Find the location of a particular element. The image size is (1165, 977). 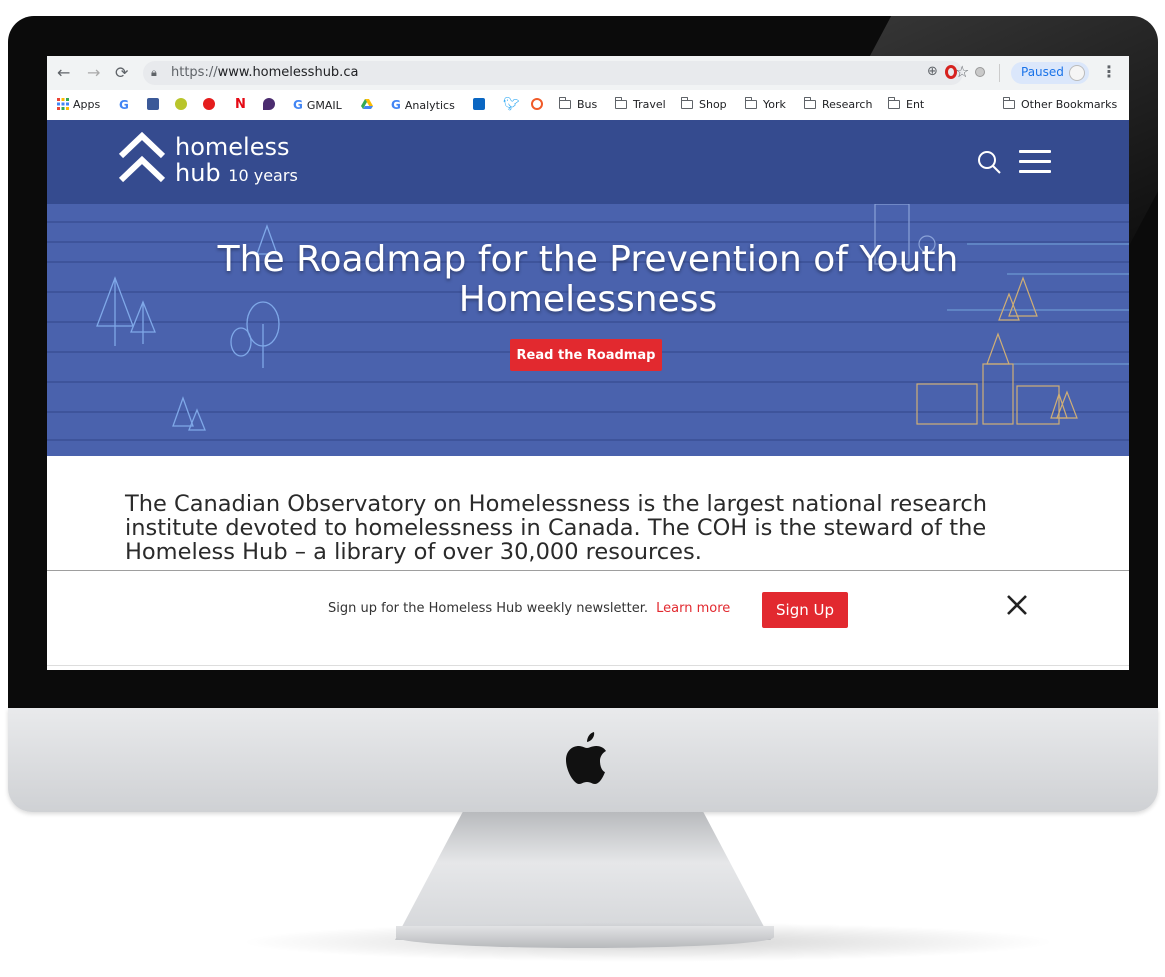

bookmark-twitter: 🐦︎ is located at coordinates (511, 105).